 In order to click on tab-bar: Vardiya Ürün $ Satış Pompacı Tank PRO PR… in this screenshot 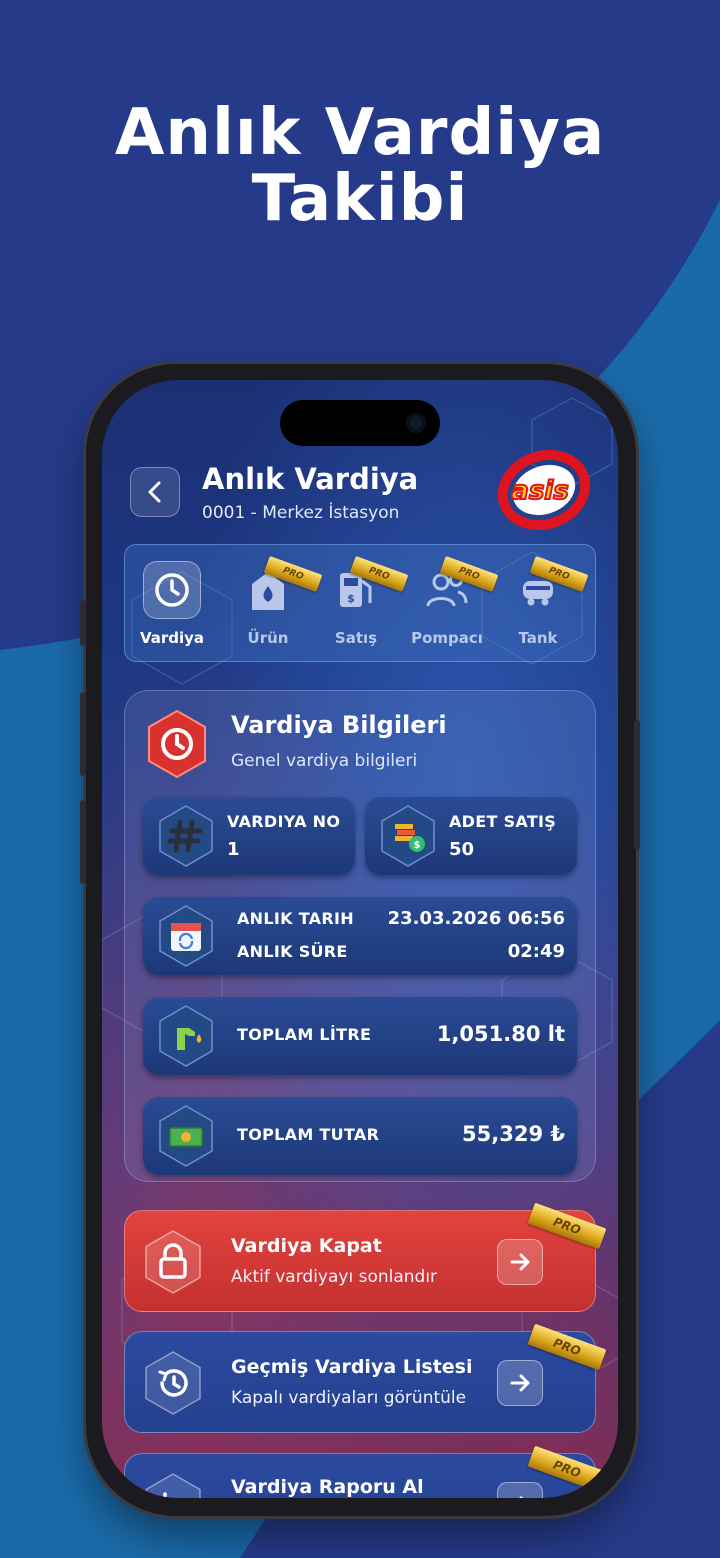, I will do `click(360, 603)`.